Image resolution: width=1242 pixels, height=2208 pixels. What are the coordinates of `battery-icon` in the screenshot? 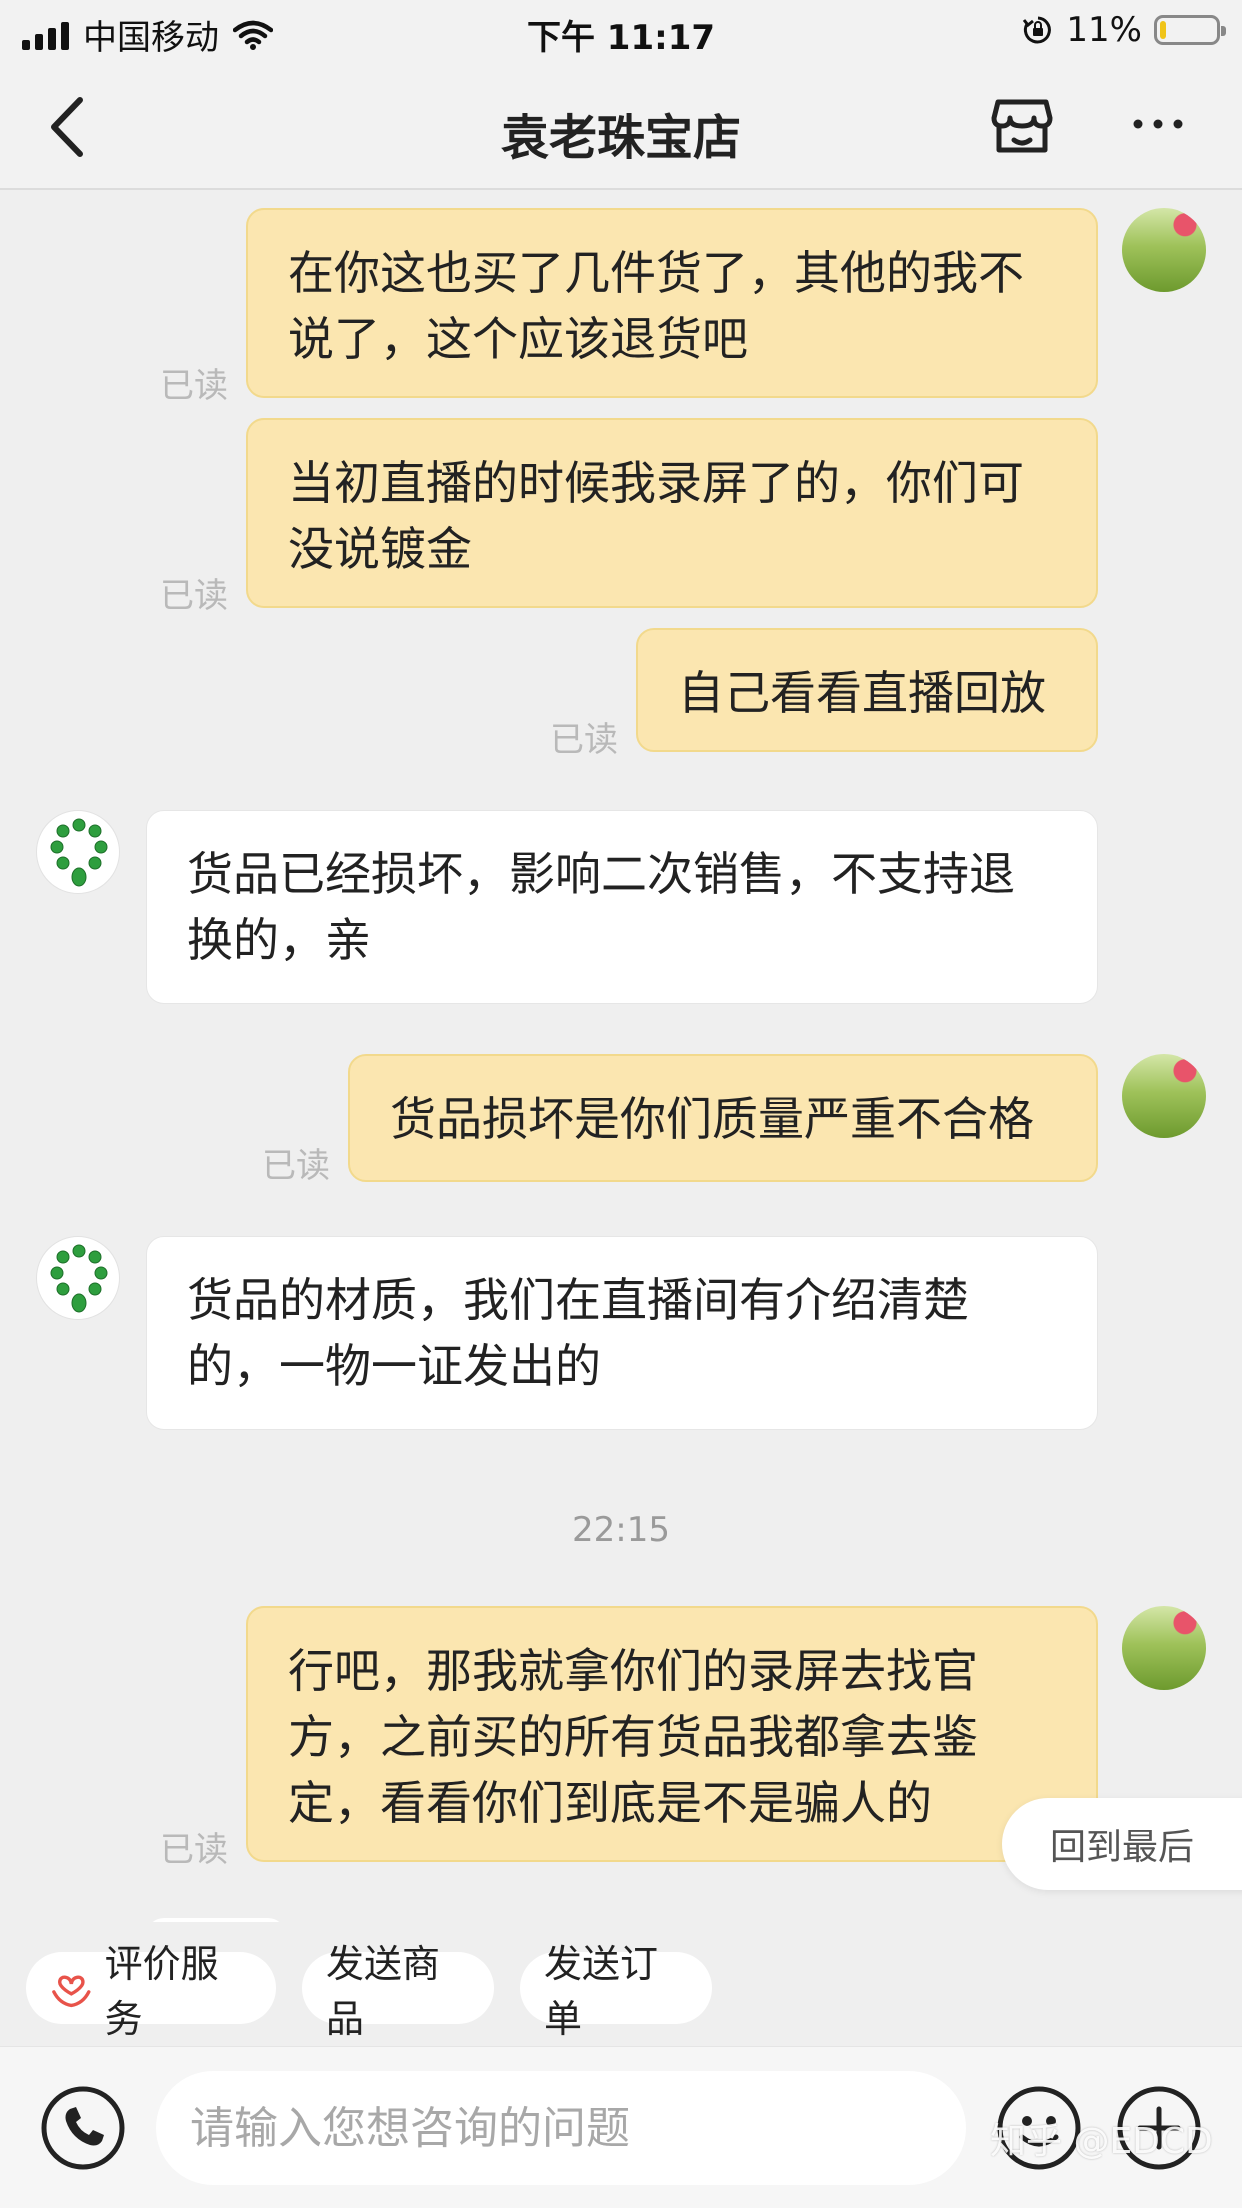 It's located at (1190, 30).